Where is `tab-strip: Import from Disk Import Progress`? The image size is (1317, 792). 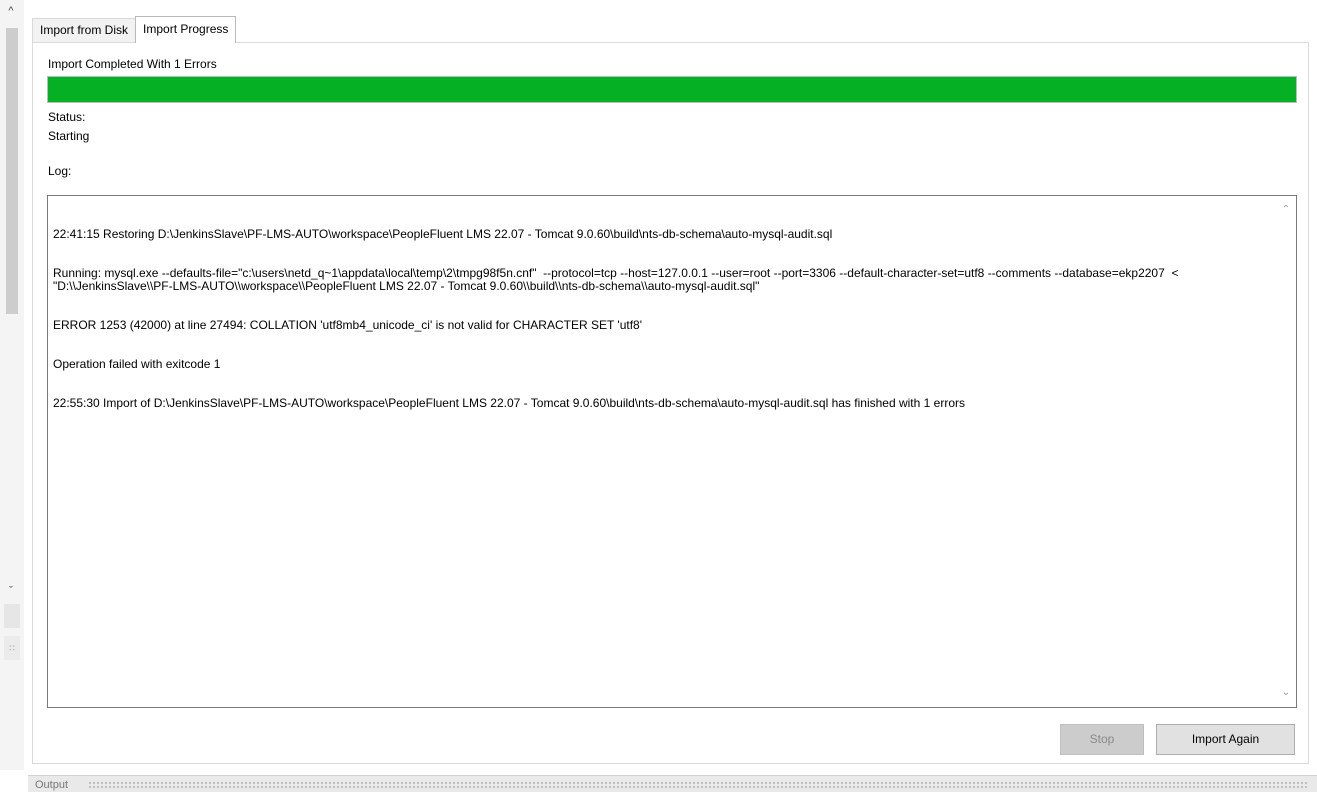
tab-strip: Import from Disk Import Progress is located at coordinates (134, 29).